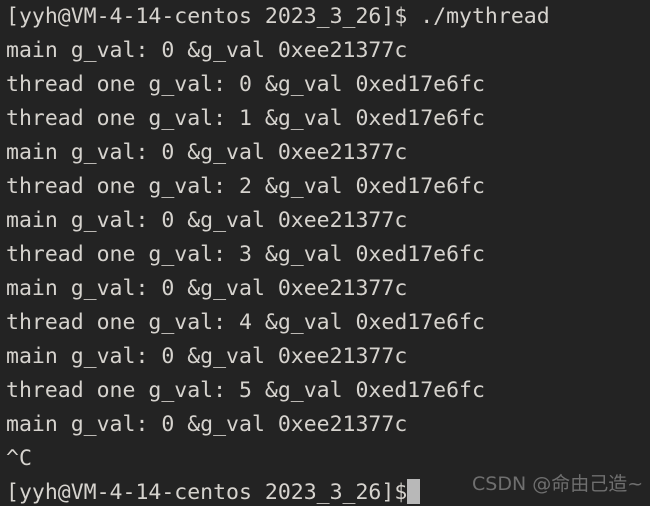 Image resolution: width=650 pixels, height=506 pixels. I want to click on terminal-prompt-line: [yyh@VM-4-14-centos 2023_3_26]$, so click(328, 491).